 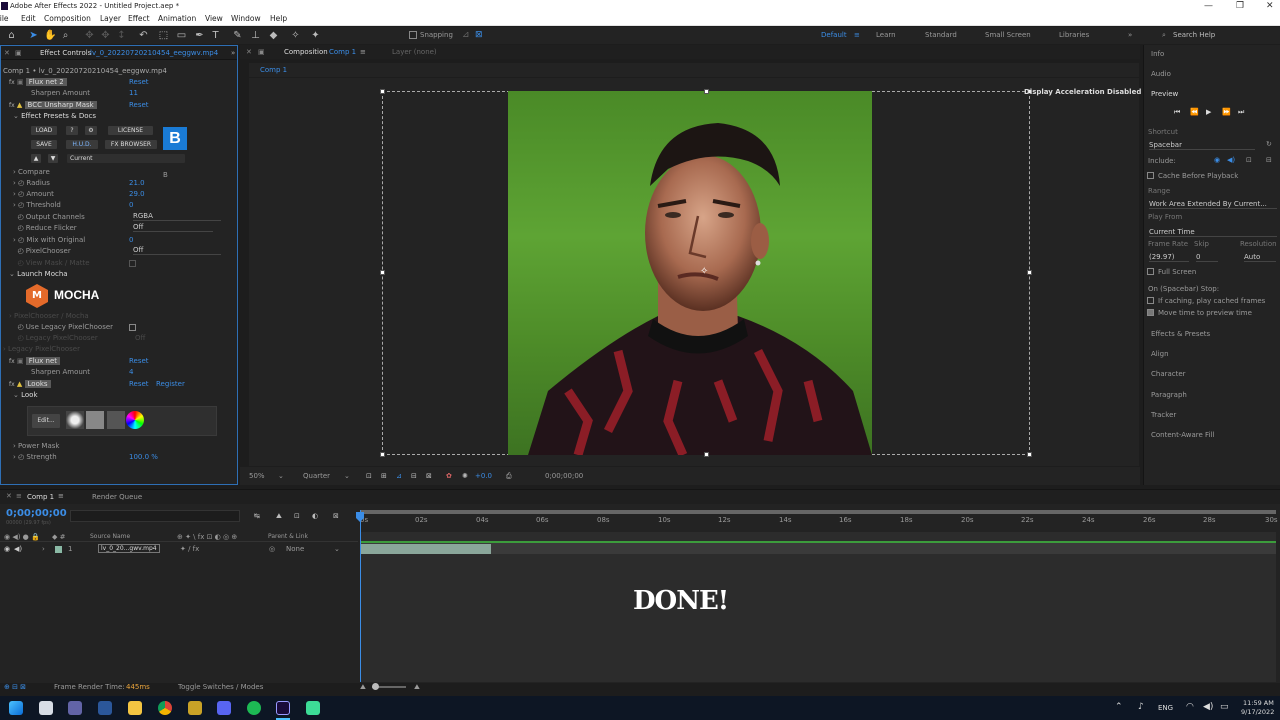 What do you see at coordinates (1141, 707) in the screenshot?
I see `tray-mic-icon: ♪` at bounding box center [1141, 707].